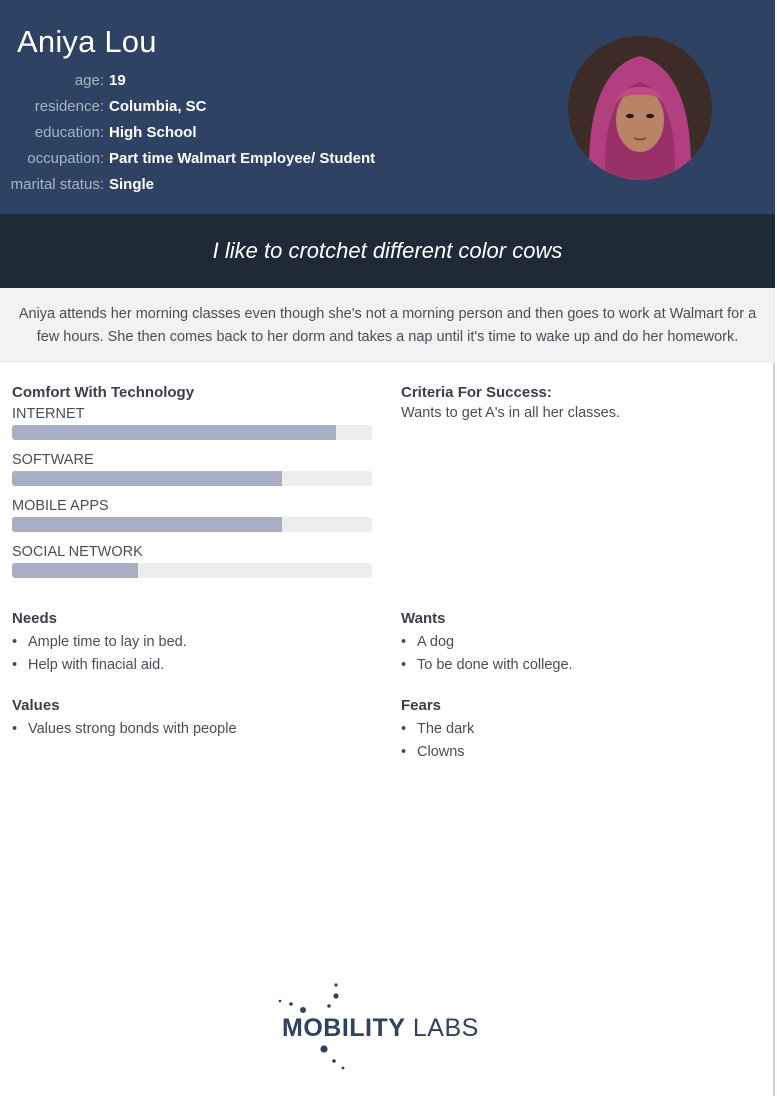 The image size is (777, 1096). I want to click on fact-value: Part time Walmart Employee/ Student, so click(242, 158).